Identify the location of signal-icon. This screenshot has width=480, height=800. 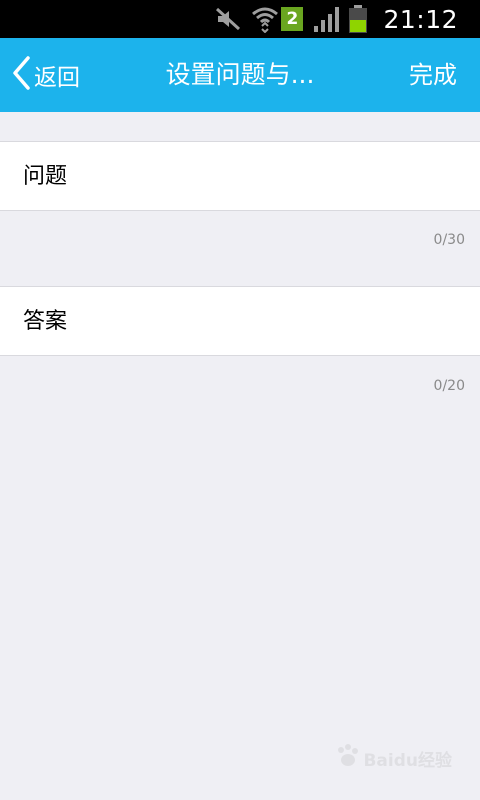
(327, 19).